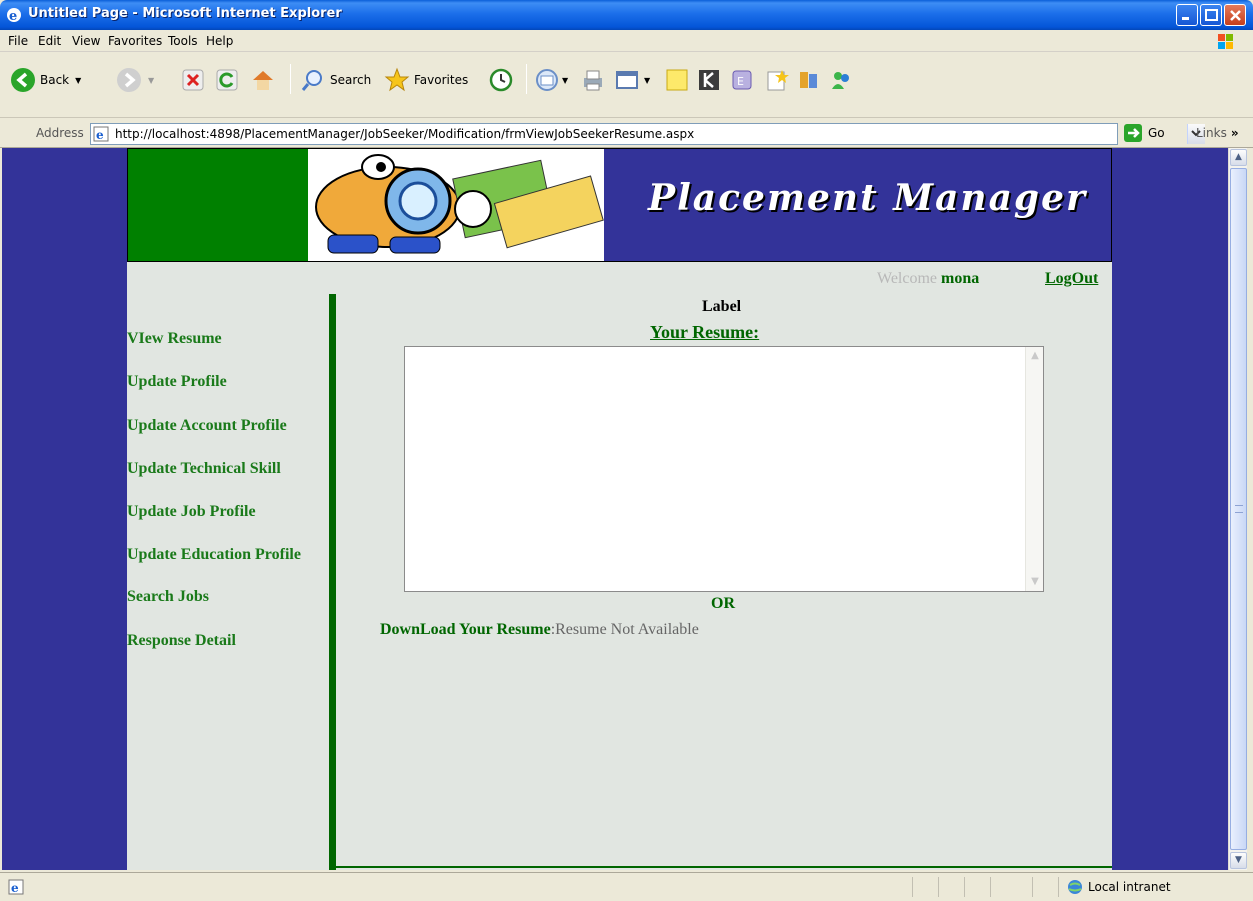 The height and width of the screenshot is (901, 1253). Describe the element at coordinates (723, 603) in the screenshot. I see `or-text: OR` at that location.